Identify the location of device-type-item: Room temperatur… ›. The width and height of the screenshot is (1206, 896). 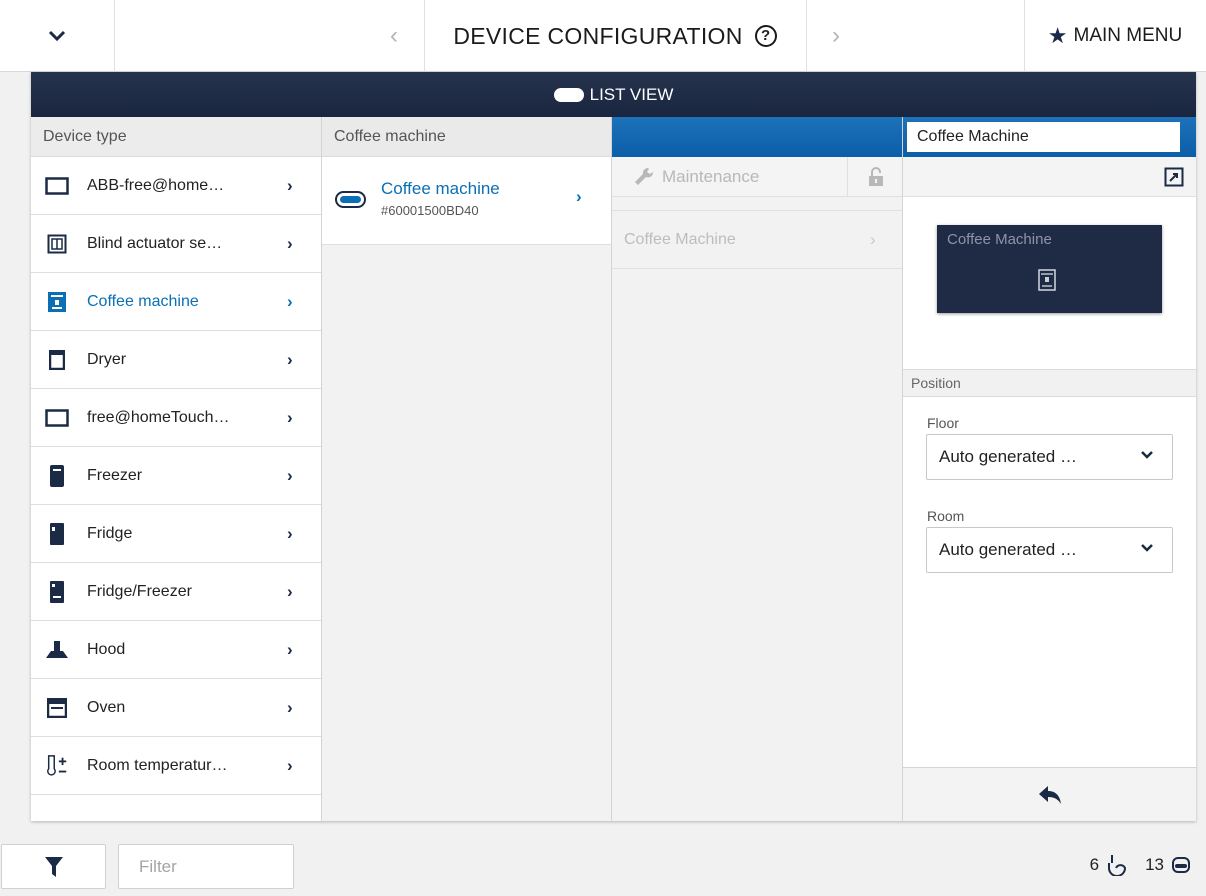
(176, 766).